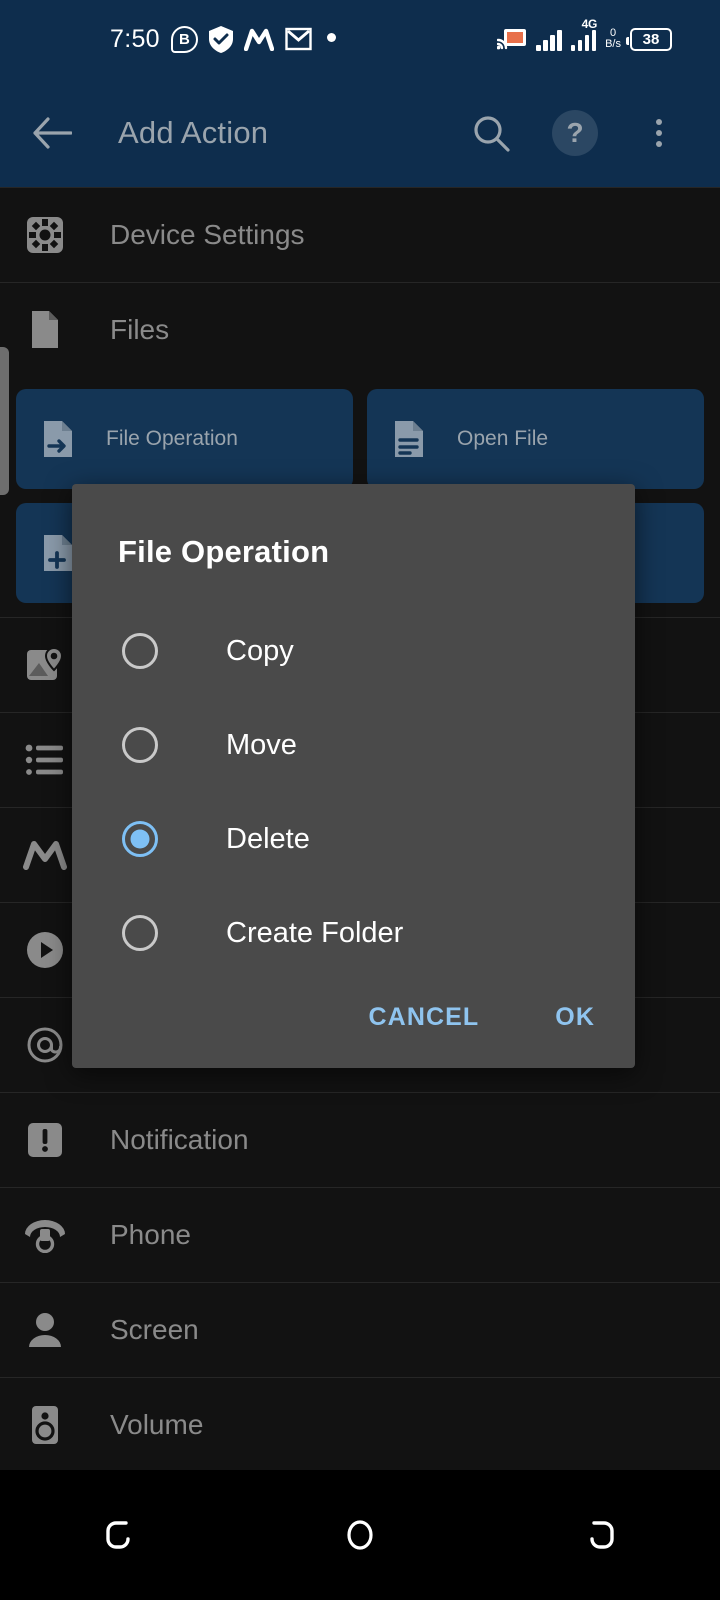 The height and width of the screenshot is (1600, 720). Describe the element at coordinates (140, 329) in the screenshot. I see `list-item-label: Files` at that location.